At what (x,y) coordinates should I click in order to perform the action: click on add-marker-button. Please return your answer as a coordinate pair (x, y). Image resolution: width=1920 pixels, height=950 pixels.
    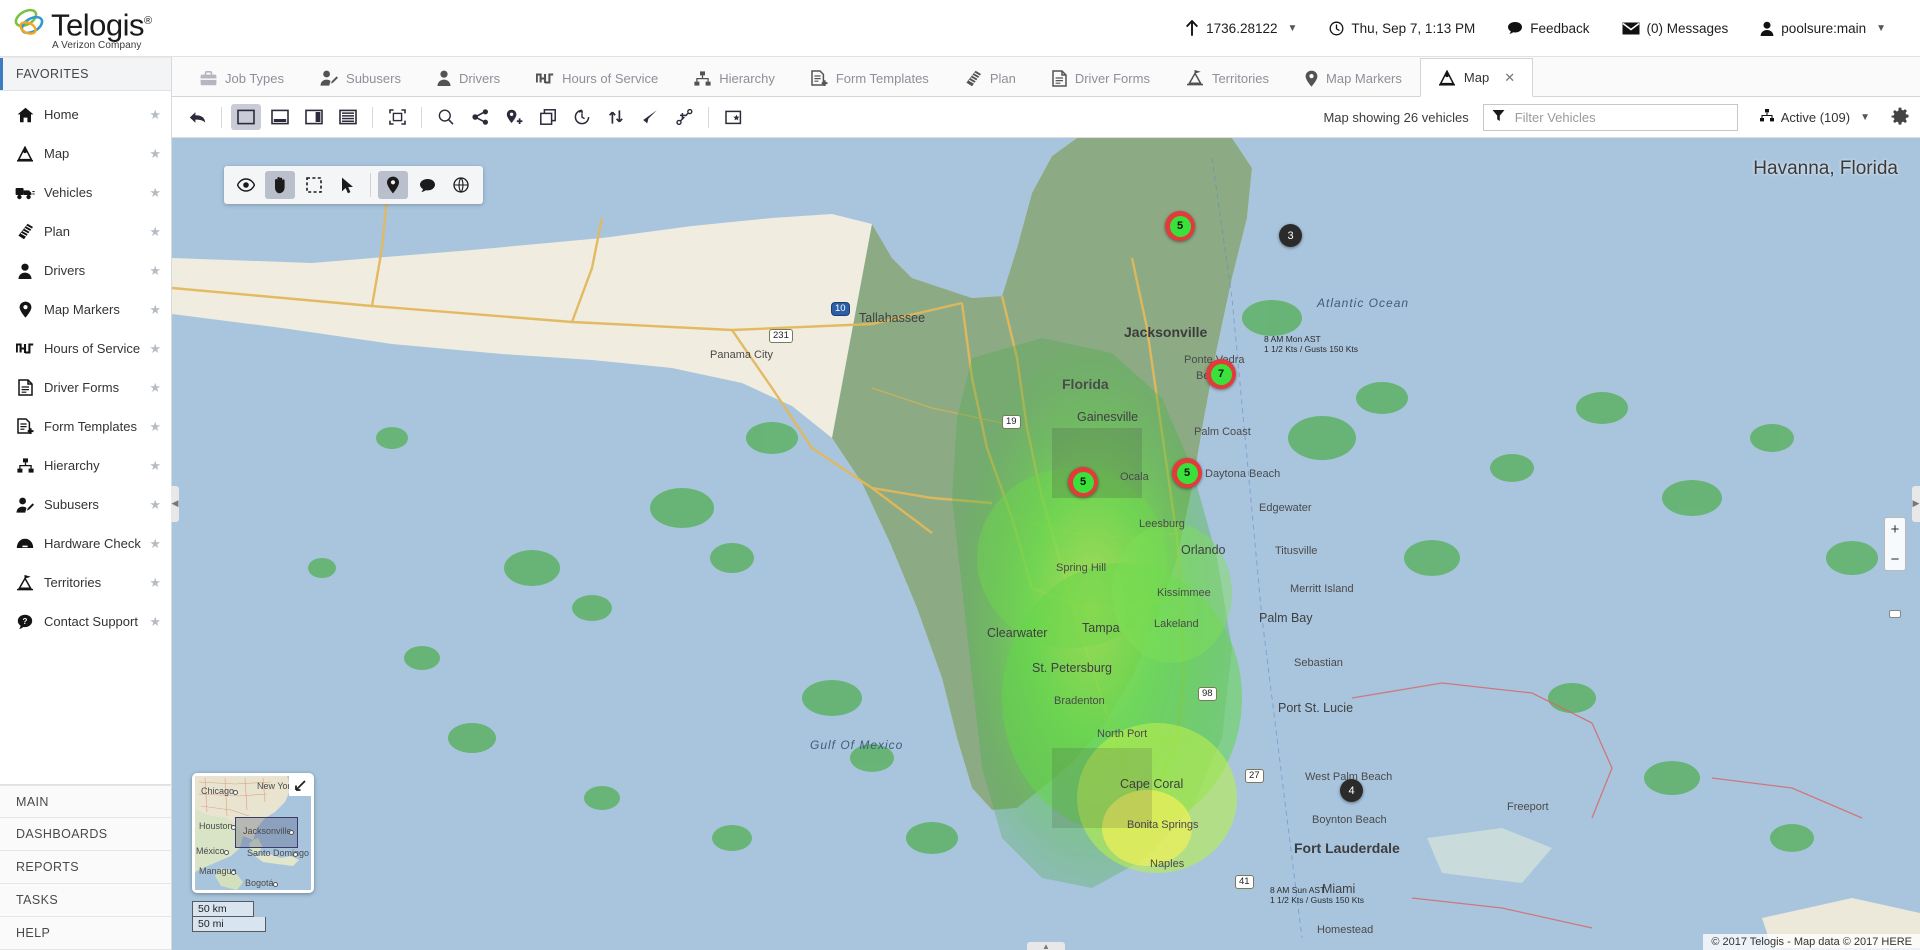
    Looking at the image, I should click on (514, 117).